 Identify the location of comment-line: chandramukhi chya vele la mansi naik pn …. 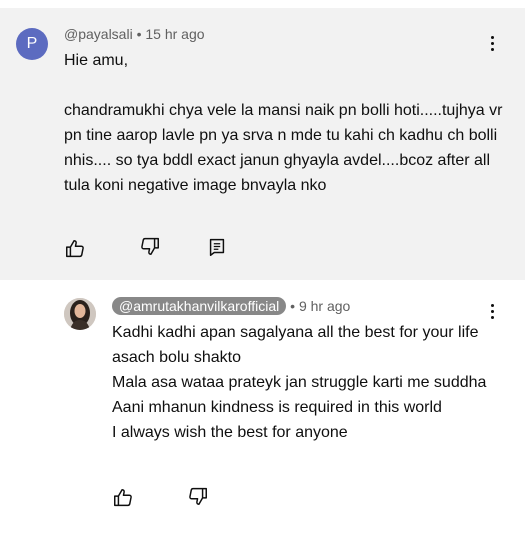
(283, 148).